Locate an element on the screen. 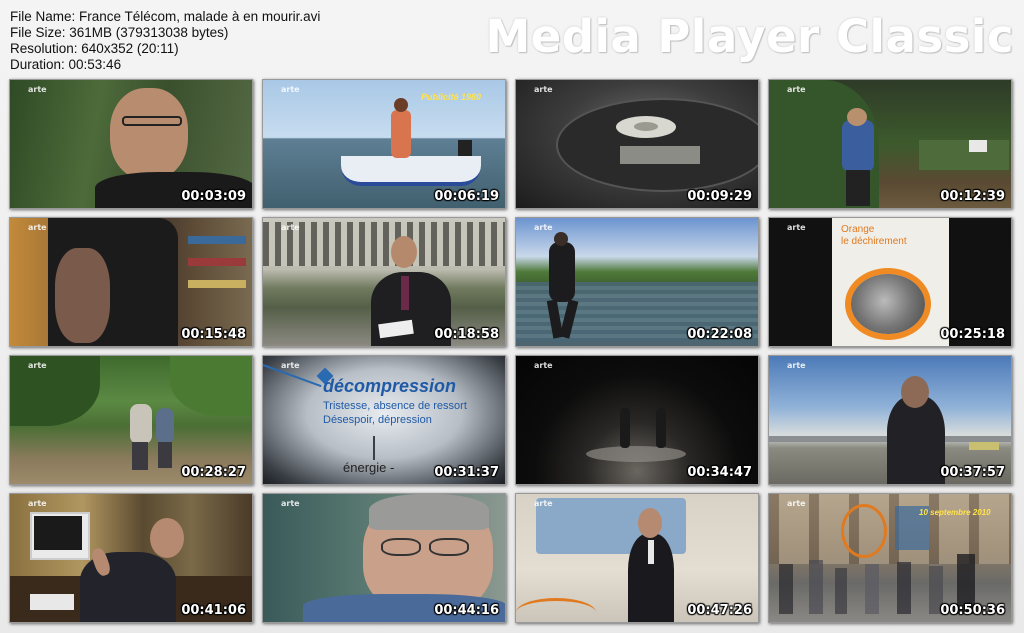 This screenshot has height=633, width=1024. timestamp: 00:15:48 is located at coordinates (213, 334).